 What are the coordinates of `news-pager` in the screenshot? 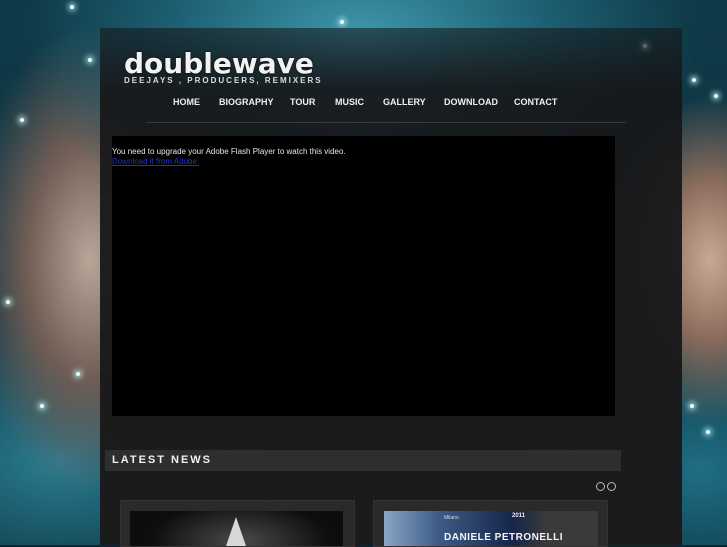 It's located at (607, 487).